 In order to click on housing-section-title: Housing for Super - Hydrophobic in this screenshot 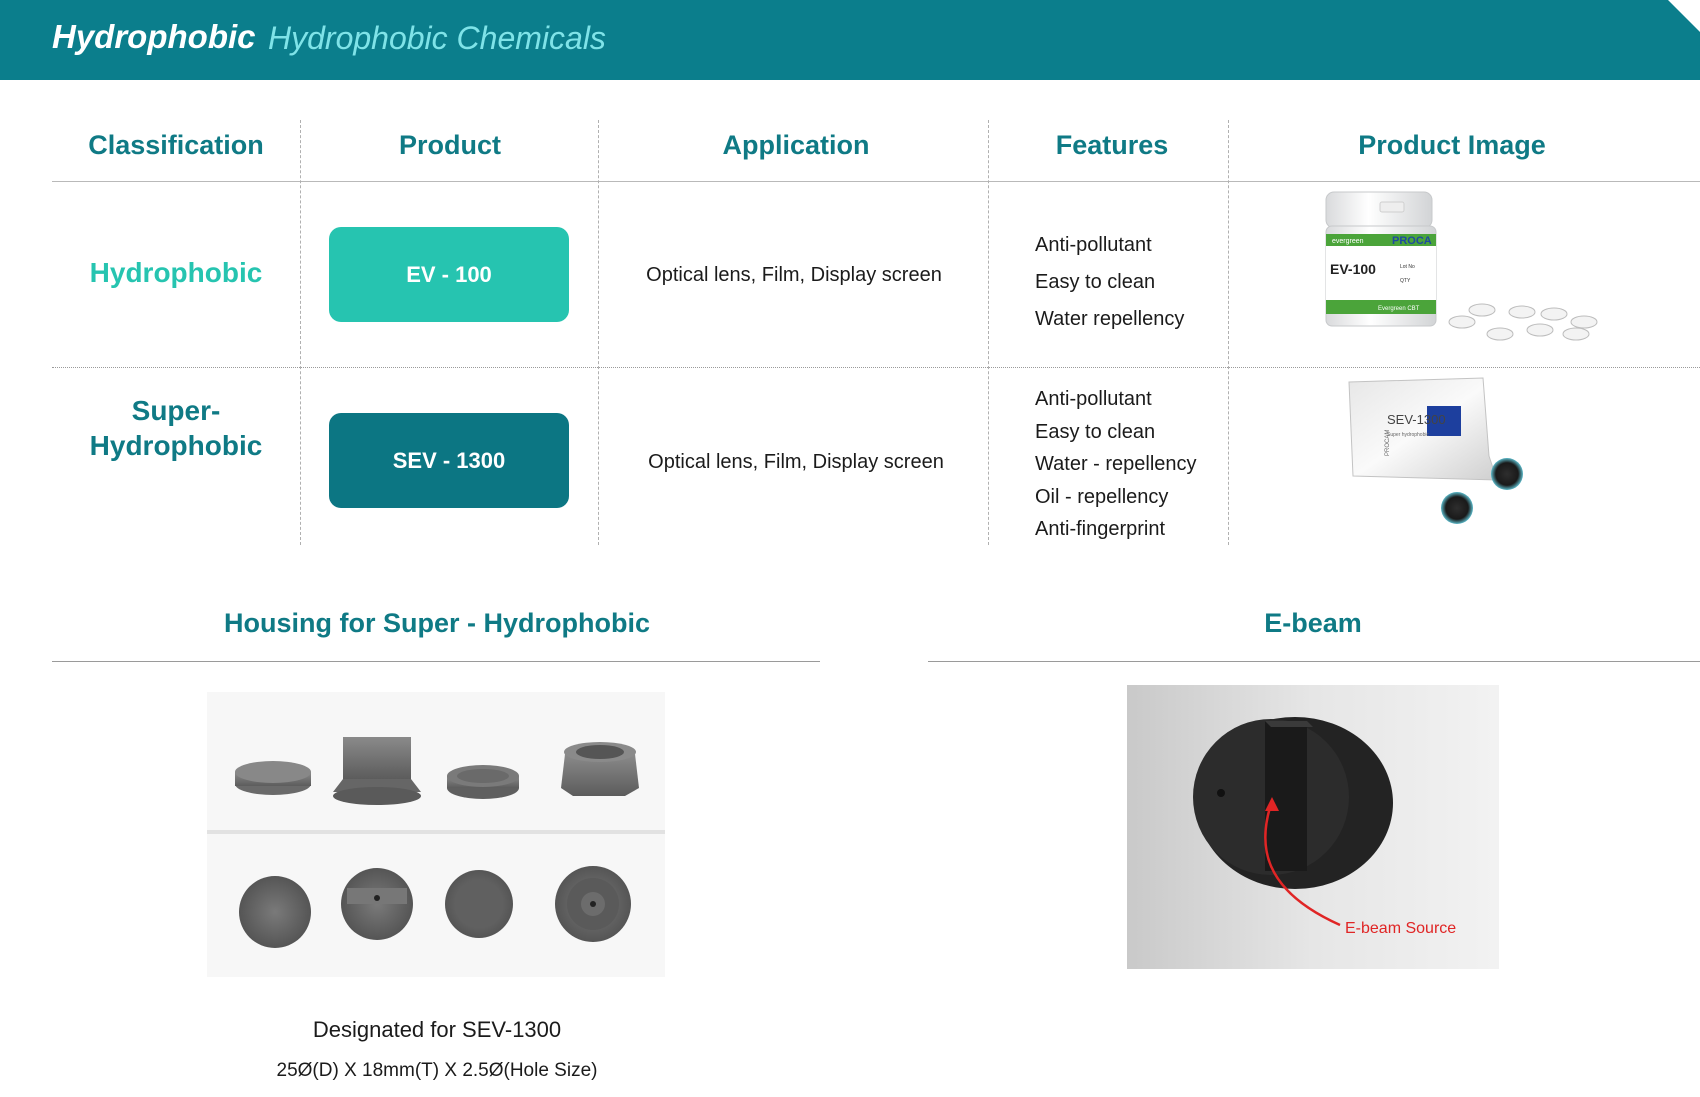, I will do `click(437, 623)`.